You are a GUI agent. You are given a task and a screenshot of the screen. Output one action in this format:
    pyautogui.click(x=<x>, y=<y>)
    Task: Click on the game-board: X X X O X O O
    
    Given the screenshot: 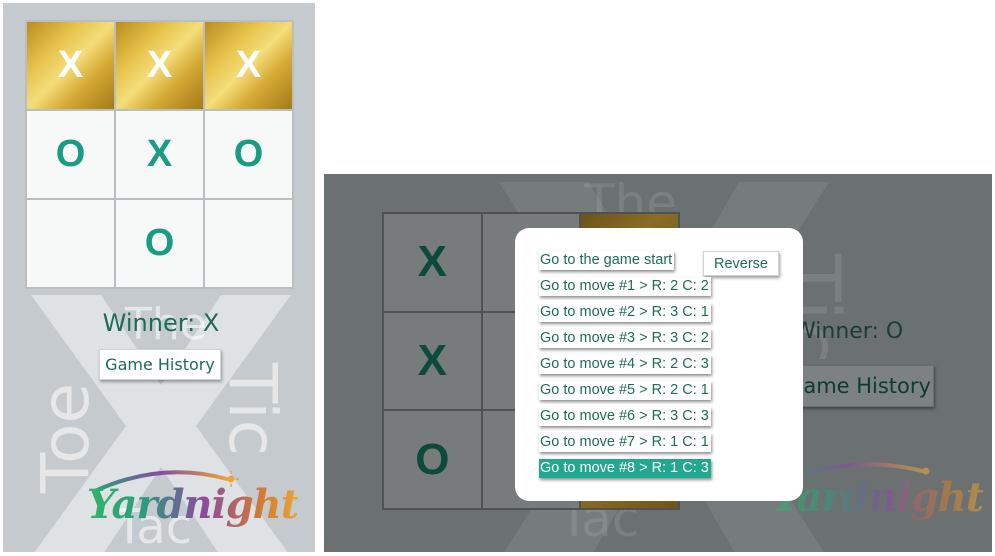 What is the action you would take?
    pyautogui.click(x=159, y=154)
    